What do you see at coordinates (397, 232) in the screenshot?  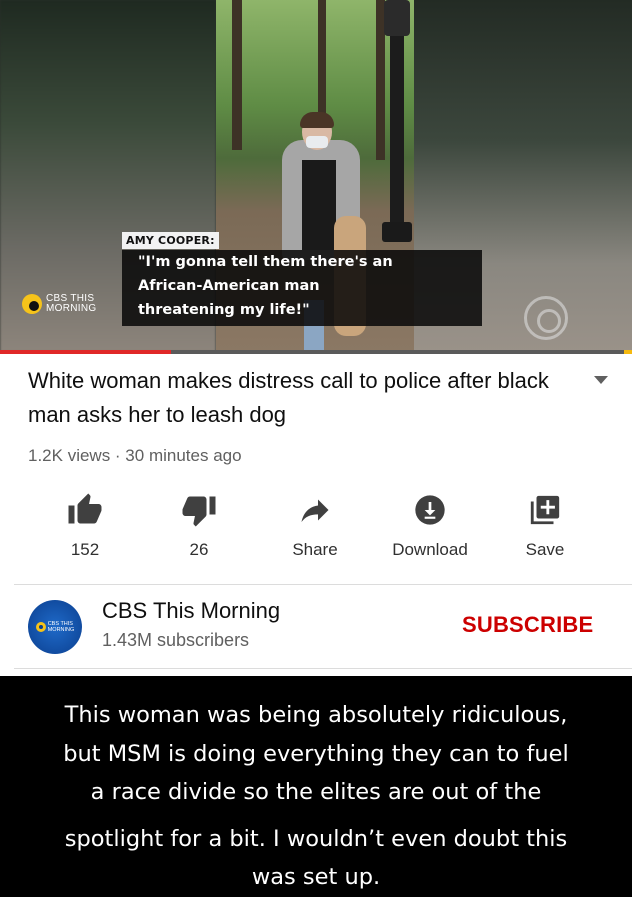 I see `lamp-base` at bounding box center [397, 232].